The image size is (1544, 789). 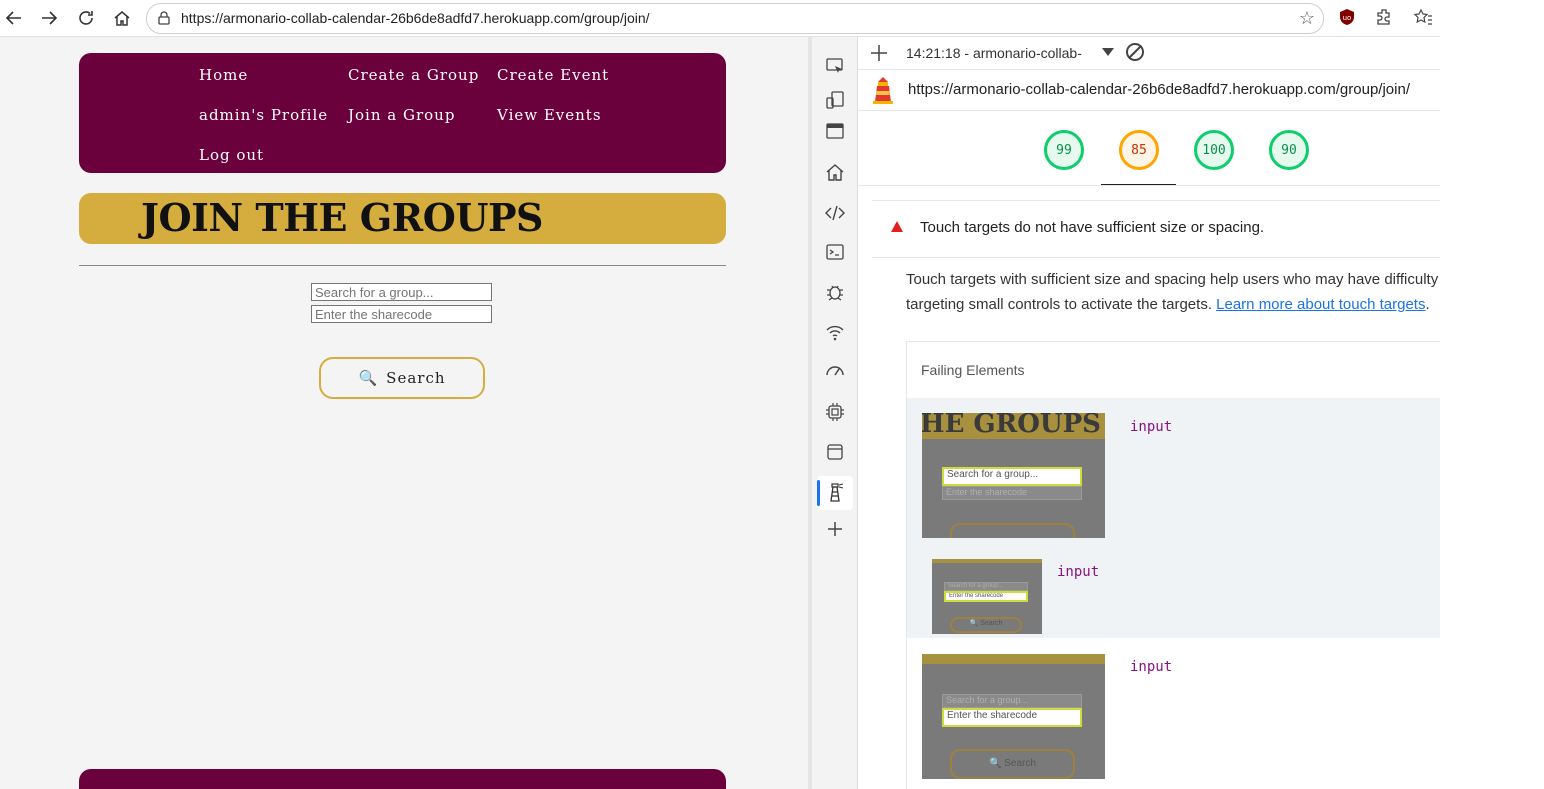 I want to click on lighthouse-logo-icon, so click(x=883, y=90).